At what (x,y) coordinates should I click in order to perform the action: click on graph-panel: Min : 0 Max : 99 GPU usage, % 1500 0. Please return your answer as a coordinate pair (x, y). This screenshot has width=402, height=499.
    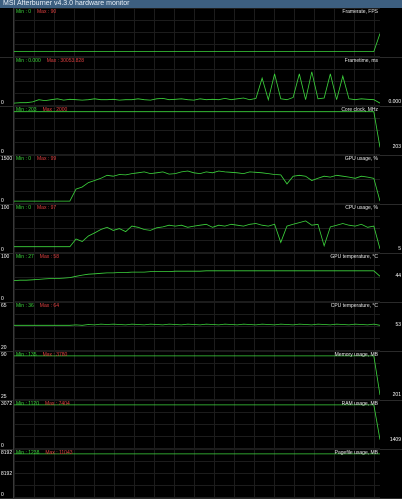
    Looking at the image, I should click on (201, 180).